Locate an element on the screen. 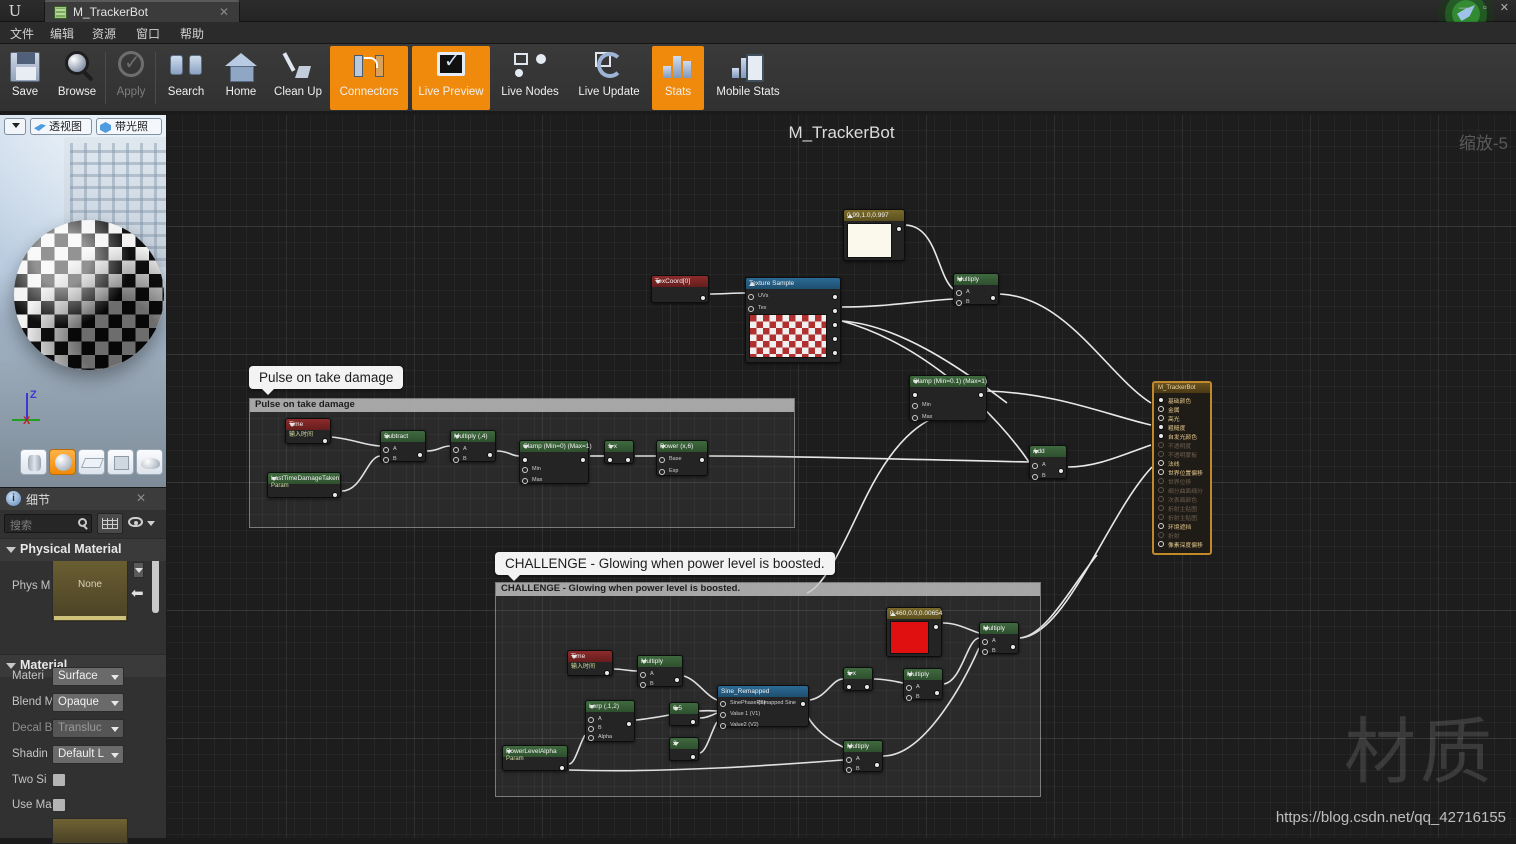 Image resolution: width=1516 pixels, height=844 pixels. node-multiply-1: Multiply A B is located at coordinates (976, 289).